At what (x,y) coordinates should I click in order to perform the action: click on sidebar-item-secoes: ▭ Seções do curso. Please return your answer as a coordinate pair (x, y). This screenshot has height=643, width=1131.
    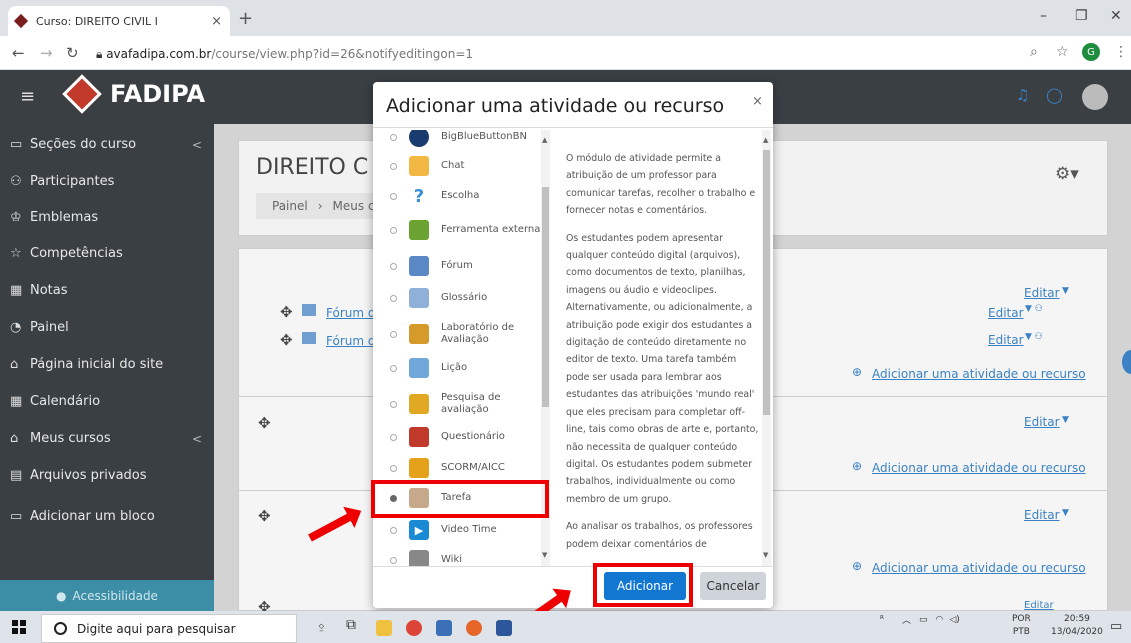
    Looking at the image, I should click on (73, 144).